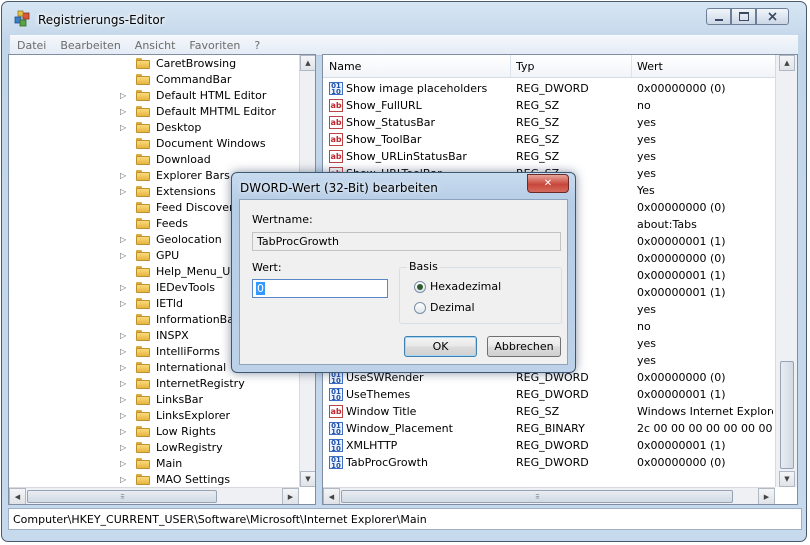 The width and height of the screenshot is (810, 545). What do you see at coordinates (524, 346) in the screenshot?
I see `cancel-button: Abbrechen` at bounding box center [524, 346].